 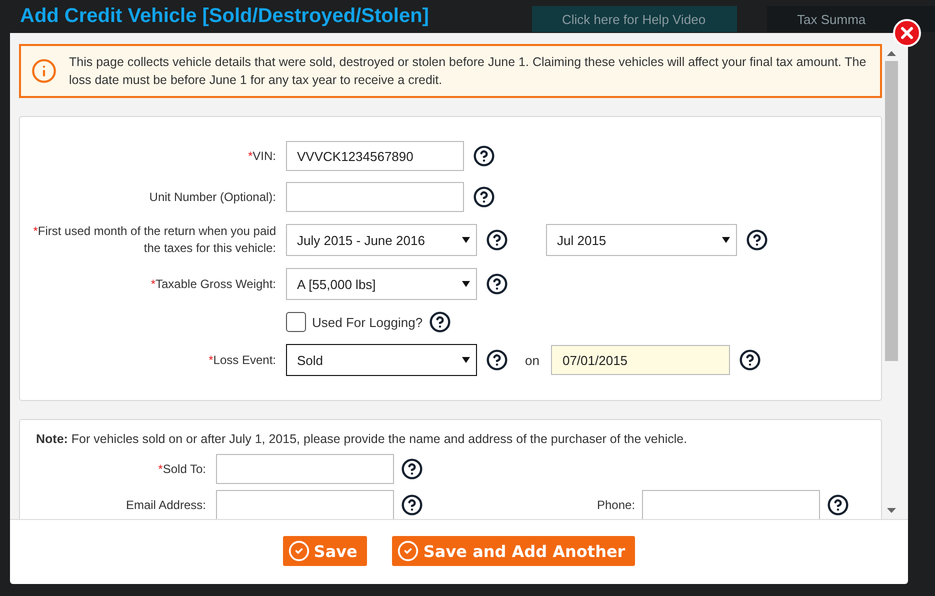 I want to click on field-label: *Loss Event:, so click(x=242, y=360).